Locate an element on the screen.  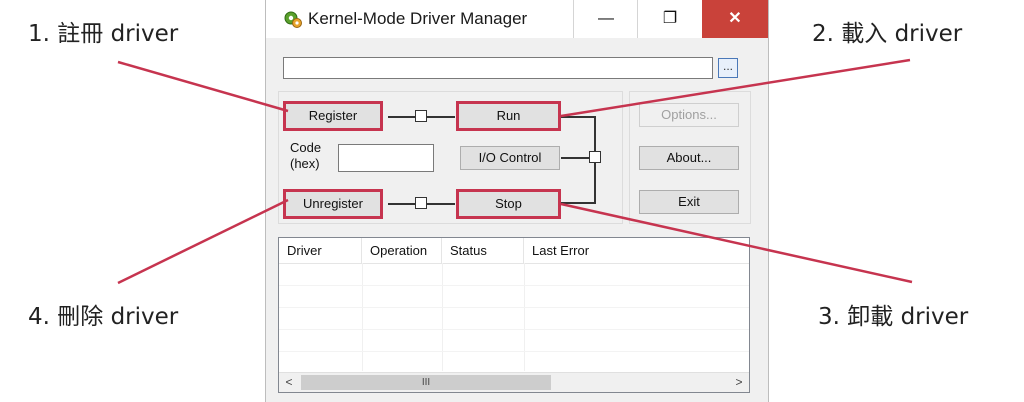
title-bar: Kernel-Mode Driver Manager — ❐ ✕ is located at coordinates (517, 19).